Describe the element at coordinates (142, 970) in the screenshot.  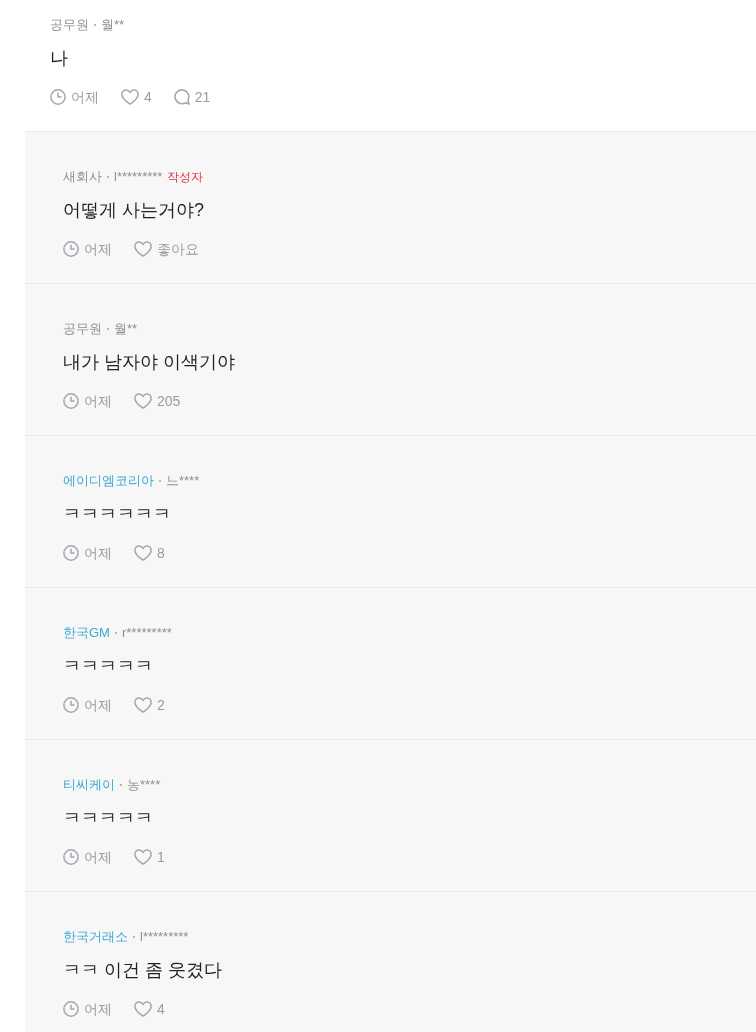
I see `comment-text: ㅋㅋ 이건 좀 웃겼다` at that location.